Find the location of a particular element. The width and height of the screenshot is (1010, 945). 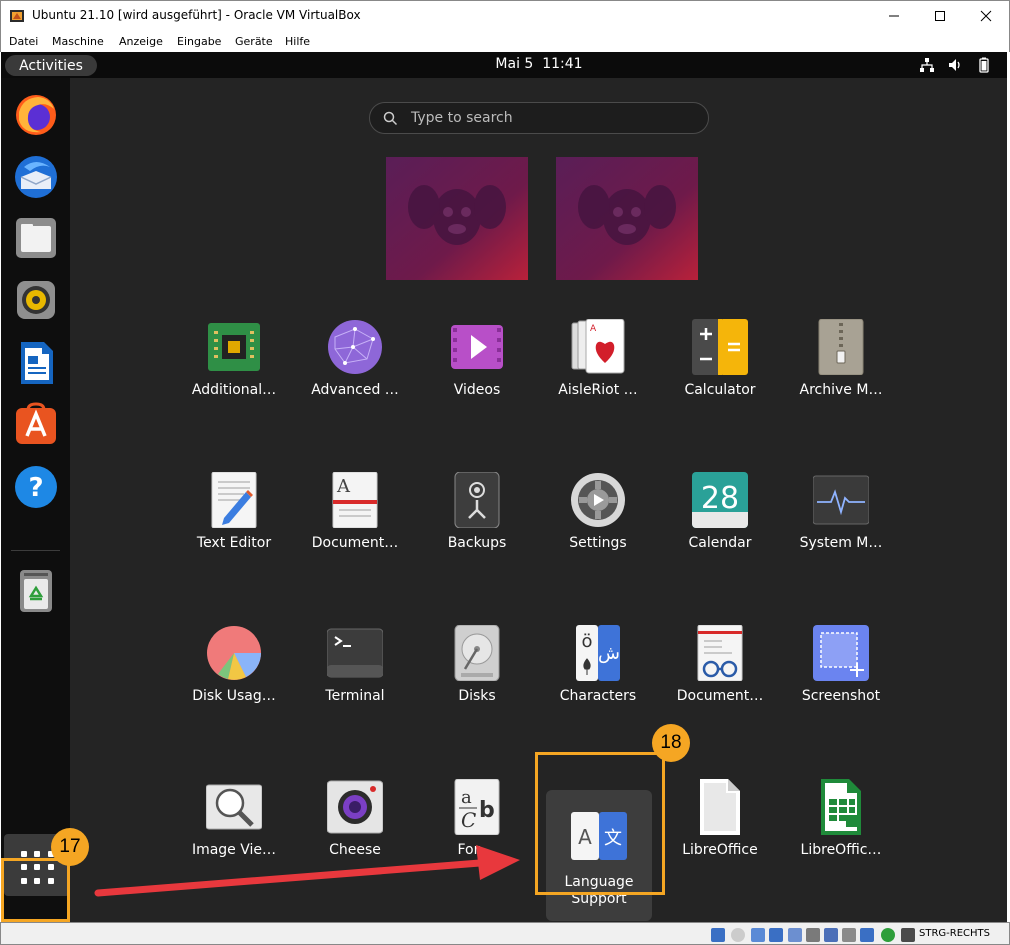

shared-folders-icon is located at coordinates (813, 935).